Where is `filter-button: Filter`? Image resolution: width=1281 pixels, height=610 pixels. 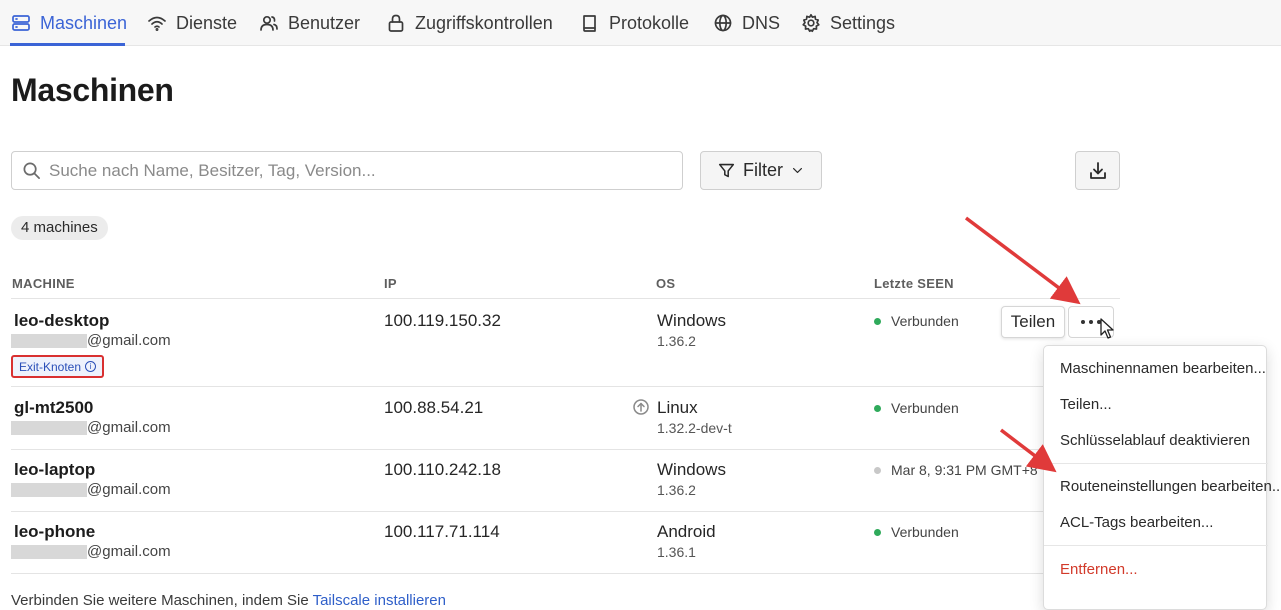
filter-button: Filter is located at coordinates (761, 170).